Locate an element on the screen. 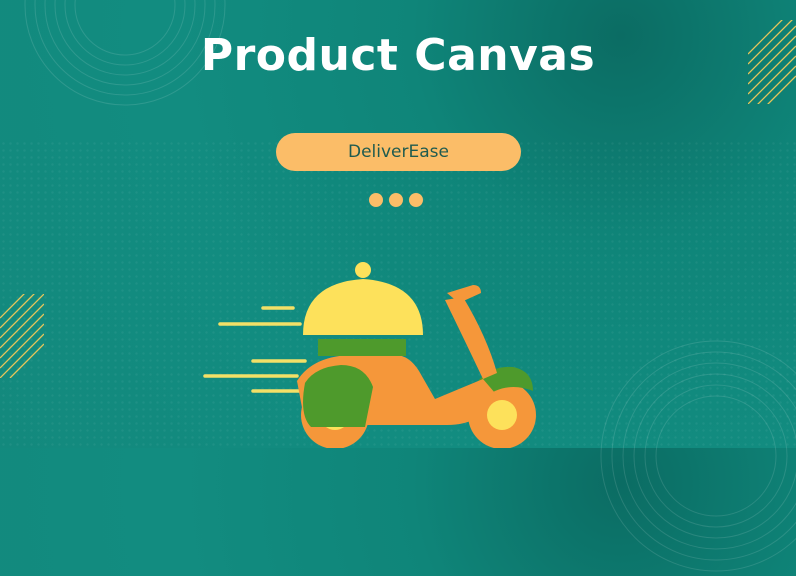 Image resolution: width=796 pixels, height=576 pixels. speed-lines is located at coordinates (259, 349).